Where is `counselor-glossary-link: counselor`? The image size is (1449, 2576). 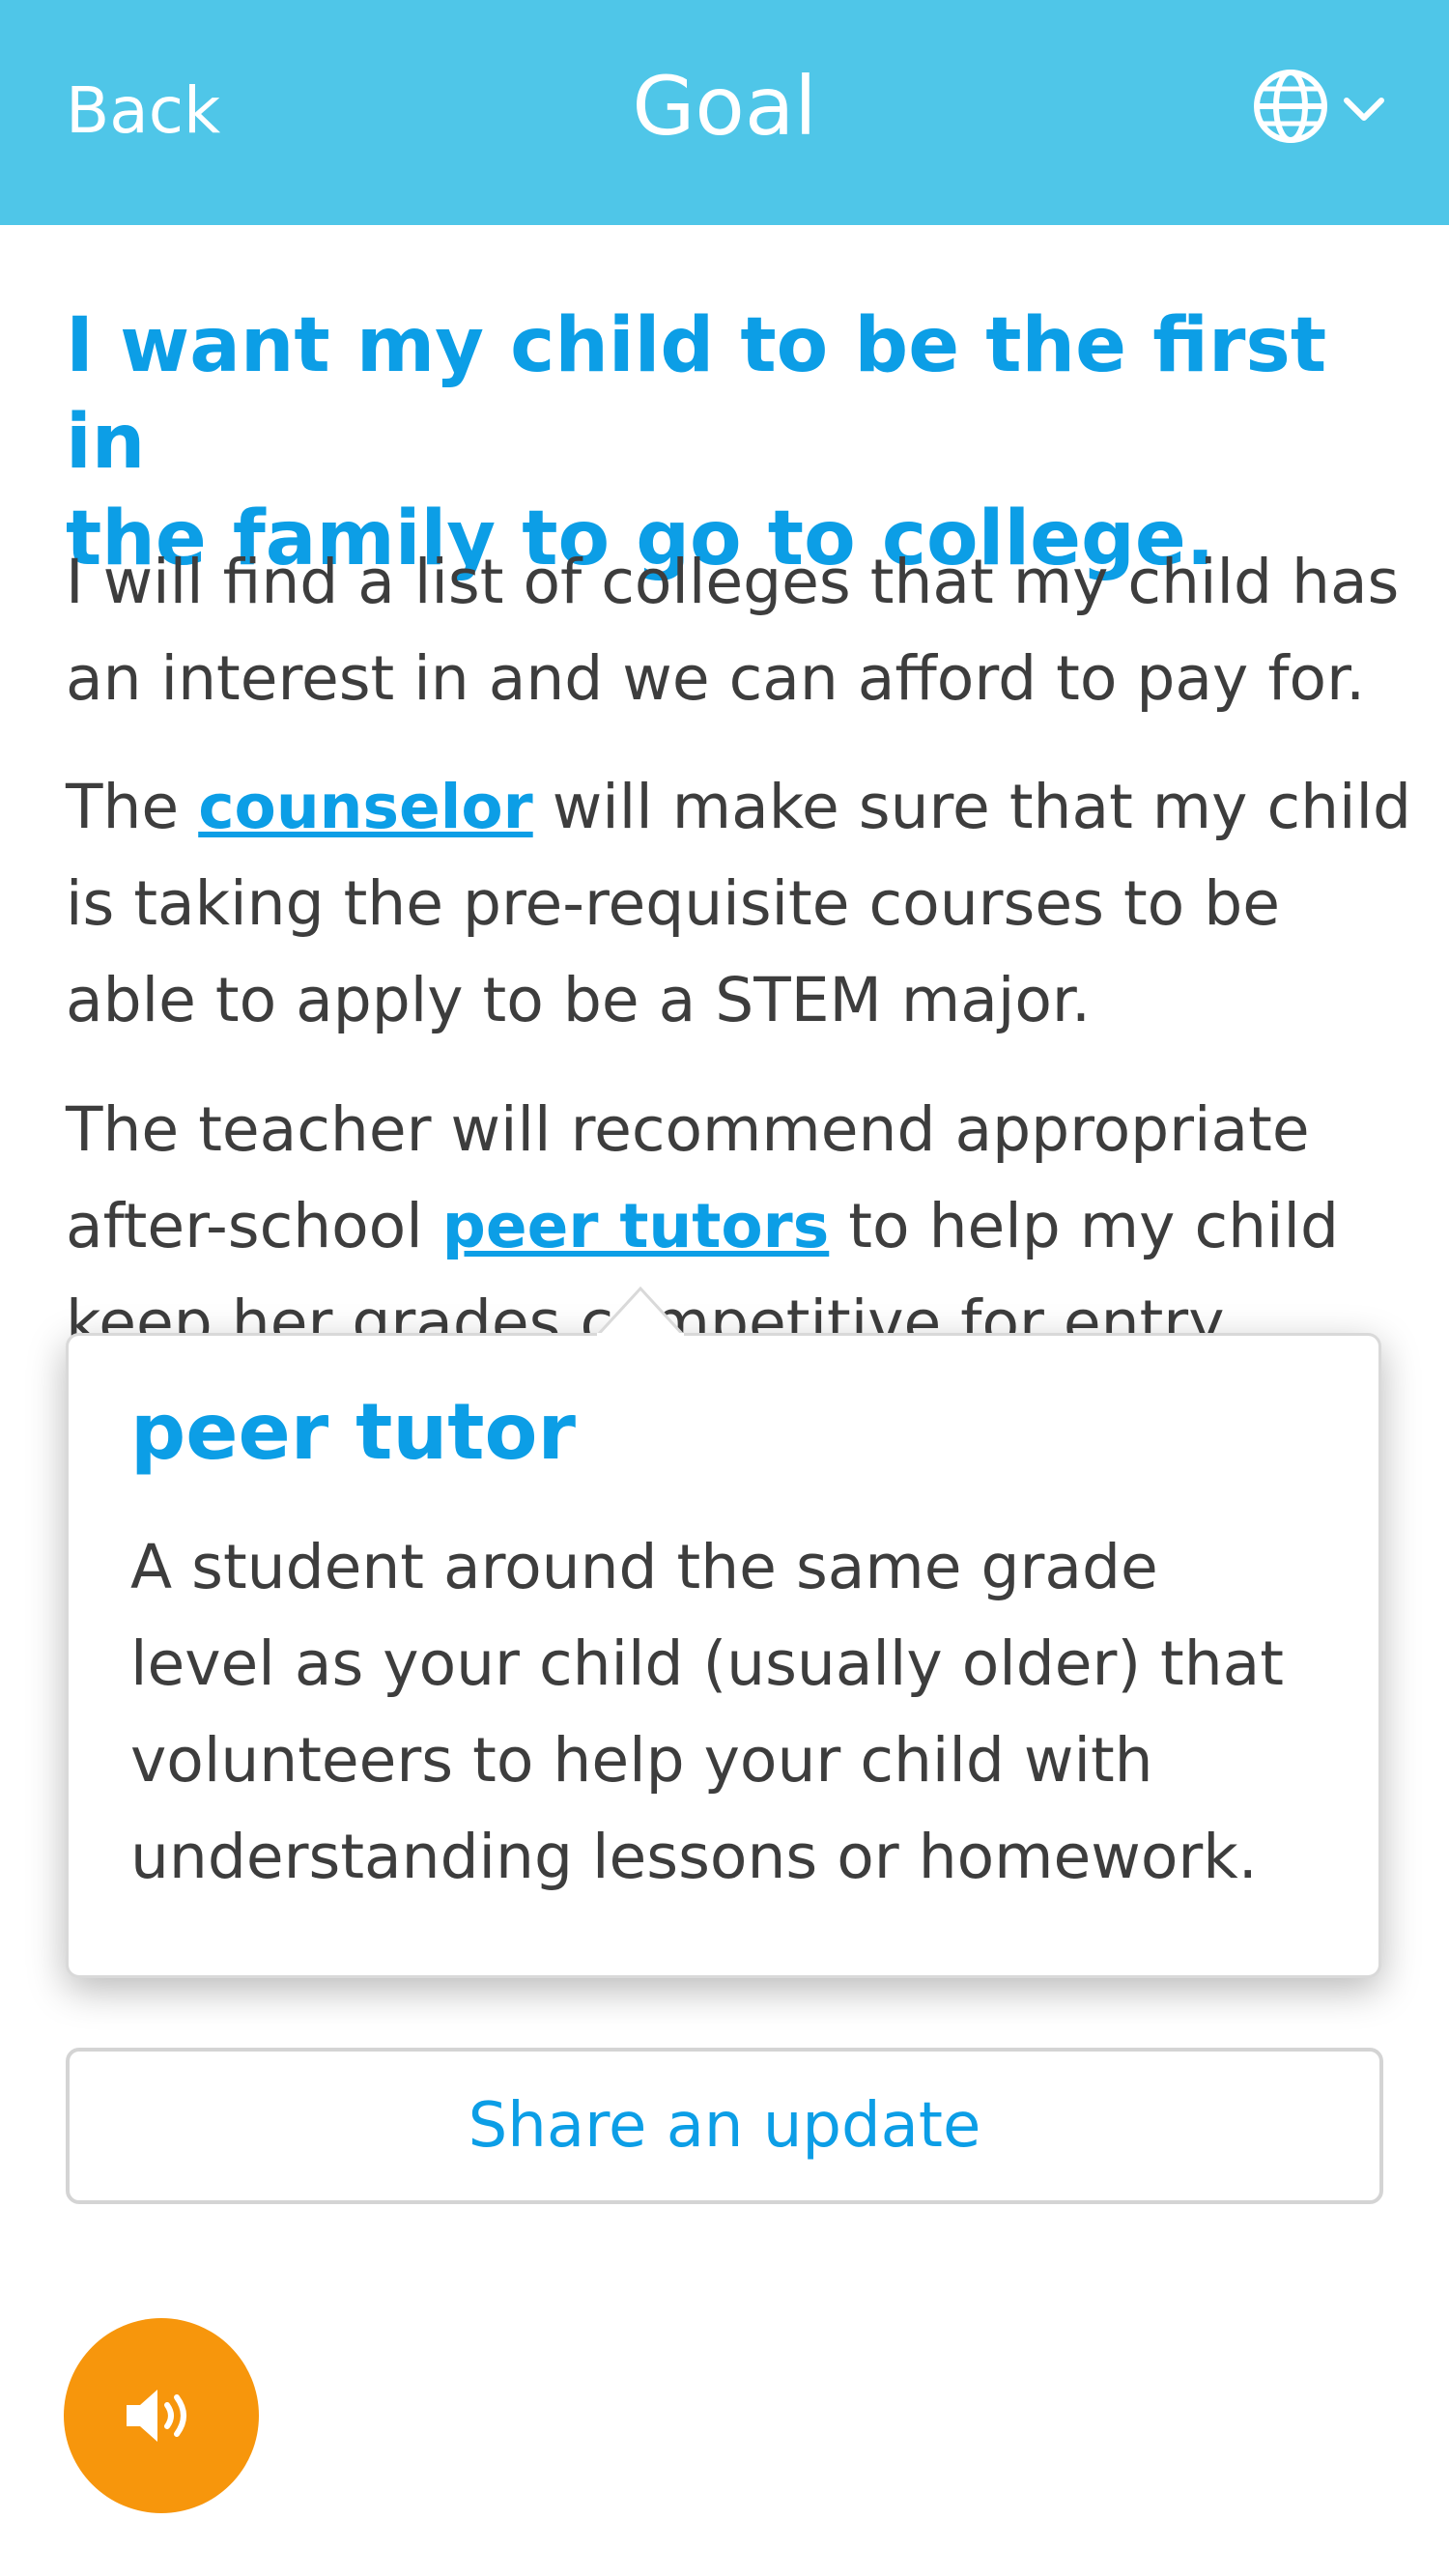 counselor-glossary-link: counselor is located at coordinates (365, 807).